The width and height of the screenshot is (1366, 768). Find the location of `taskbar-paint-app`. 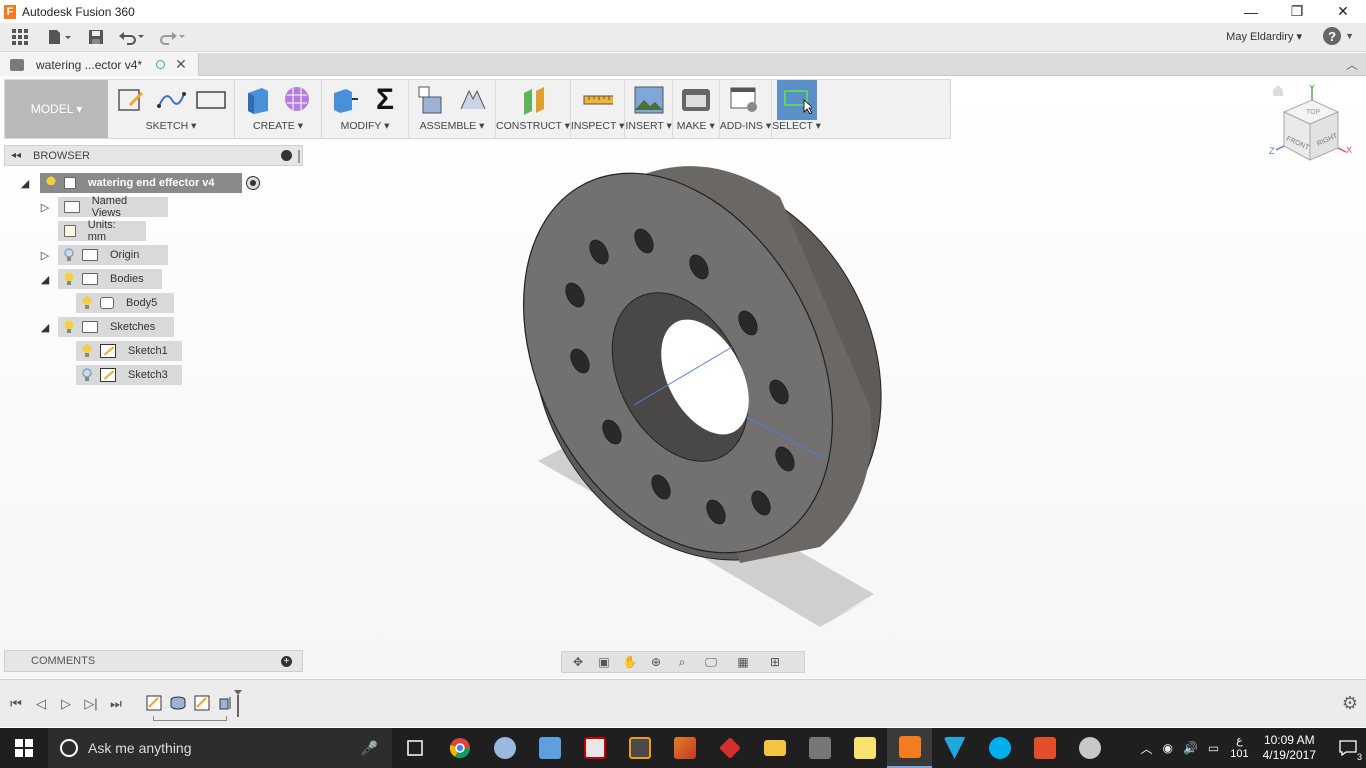

taskbar-paint-app is located at coordinates (504, 748).